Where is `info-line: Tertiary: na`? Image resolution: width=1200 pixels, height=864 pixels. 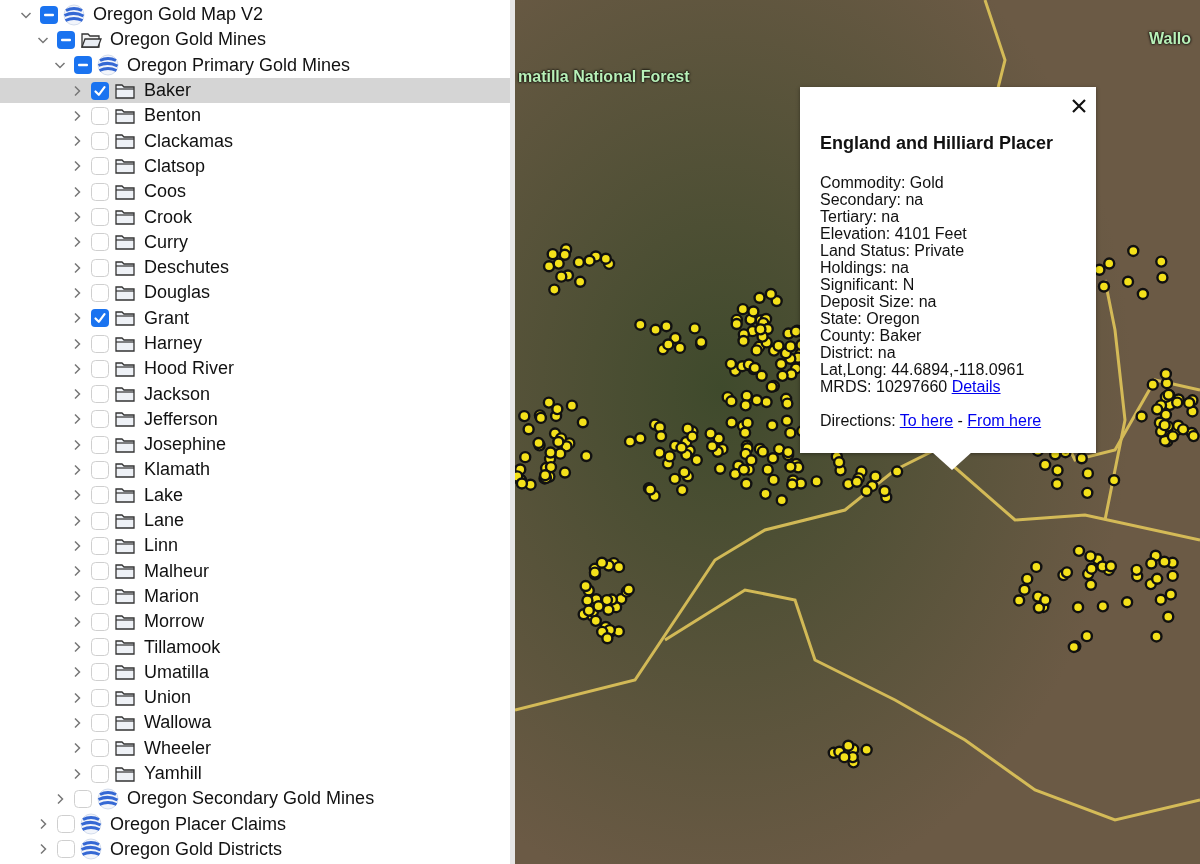
info-line: Tertiary: na is located at coordinates (860, 216).